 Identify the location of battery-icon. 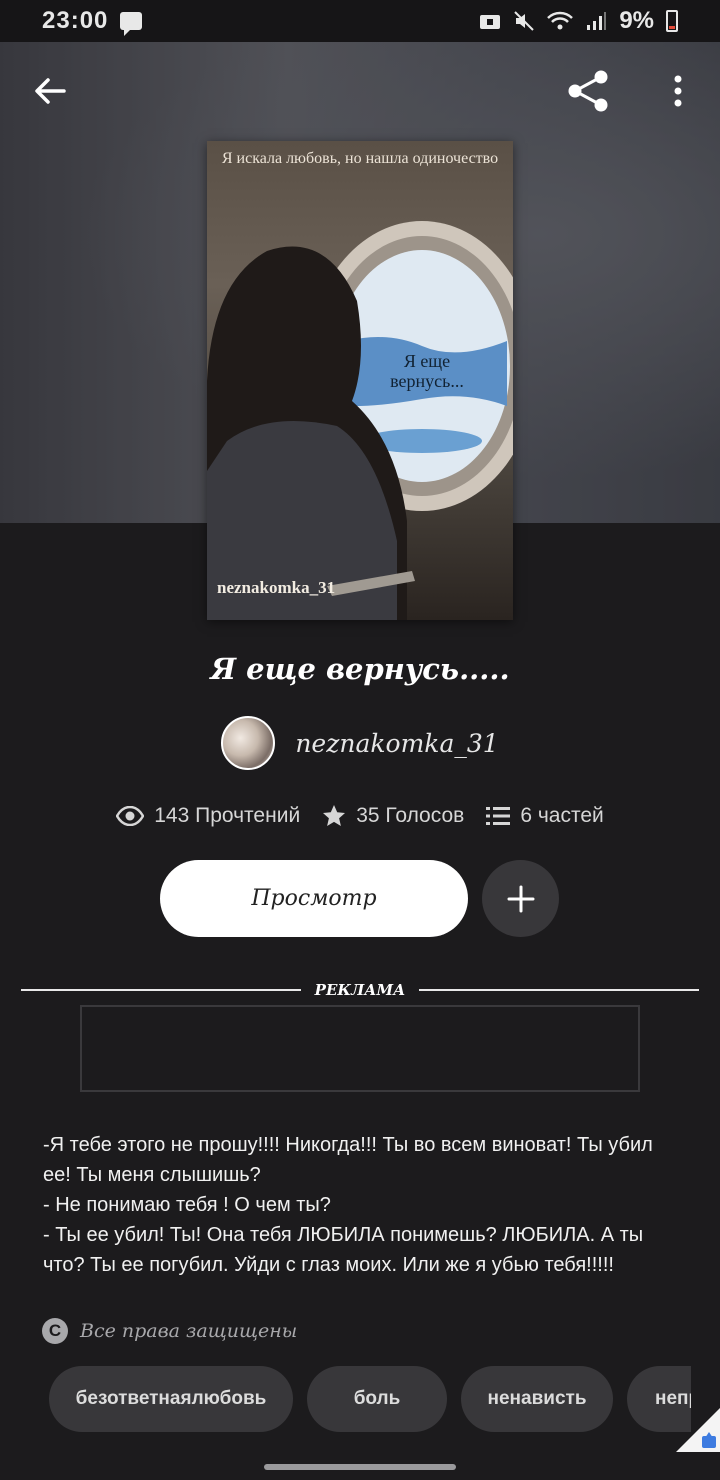
(672, 21).